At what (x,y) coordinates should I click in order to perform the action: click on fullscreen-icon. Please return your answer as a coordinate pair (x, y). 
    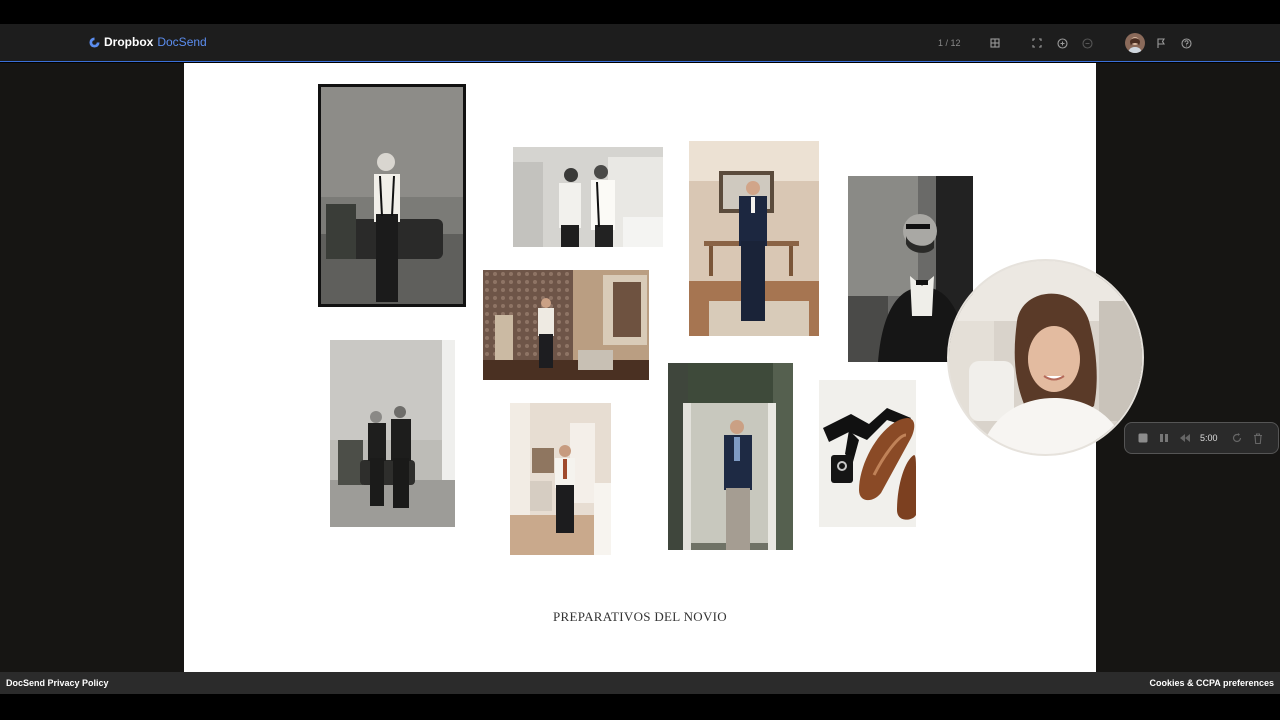
    Looking at the image, I should click on (1037, 43).